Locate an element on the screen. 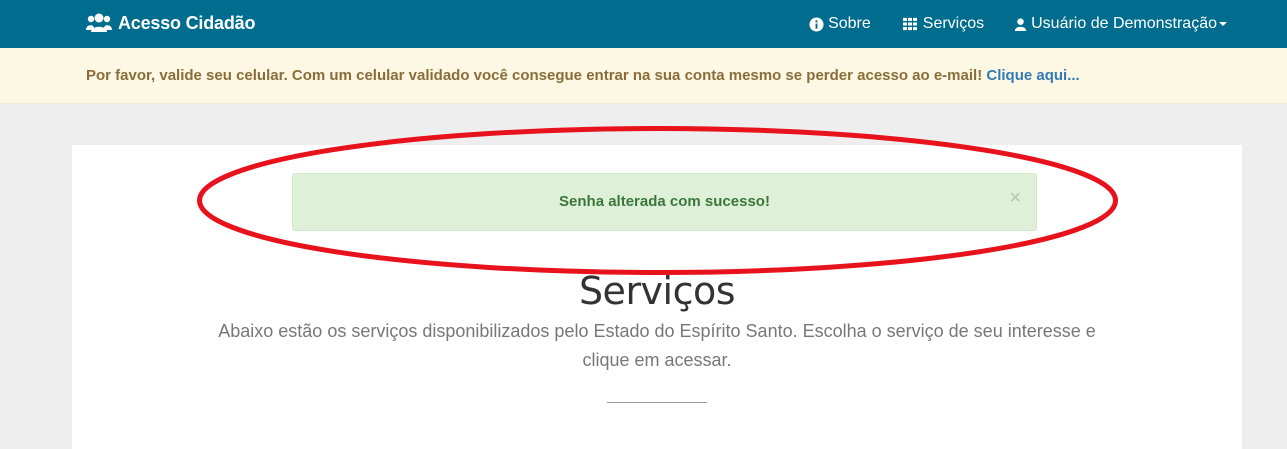 The height and width of the screenshot is (449, 1287). success-alert: Senha alterada com sucesso! × is located at coordinates (664, 202).